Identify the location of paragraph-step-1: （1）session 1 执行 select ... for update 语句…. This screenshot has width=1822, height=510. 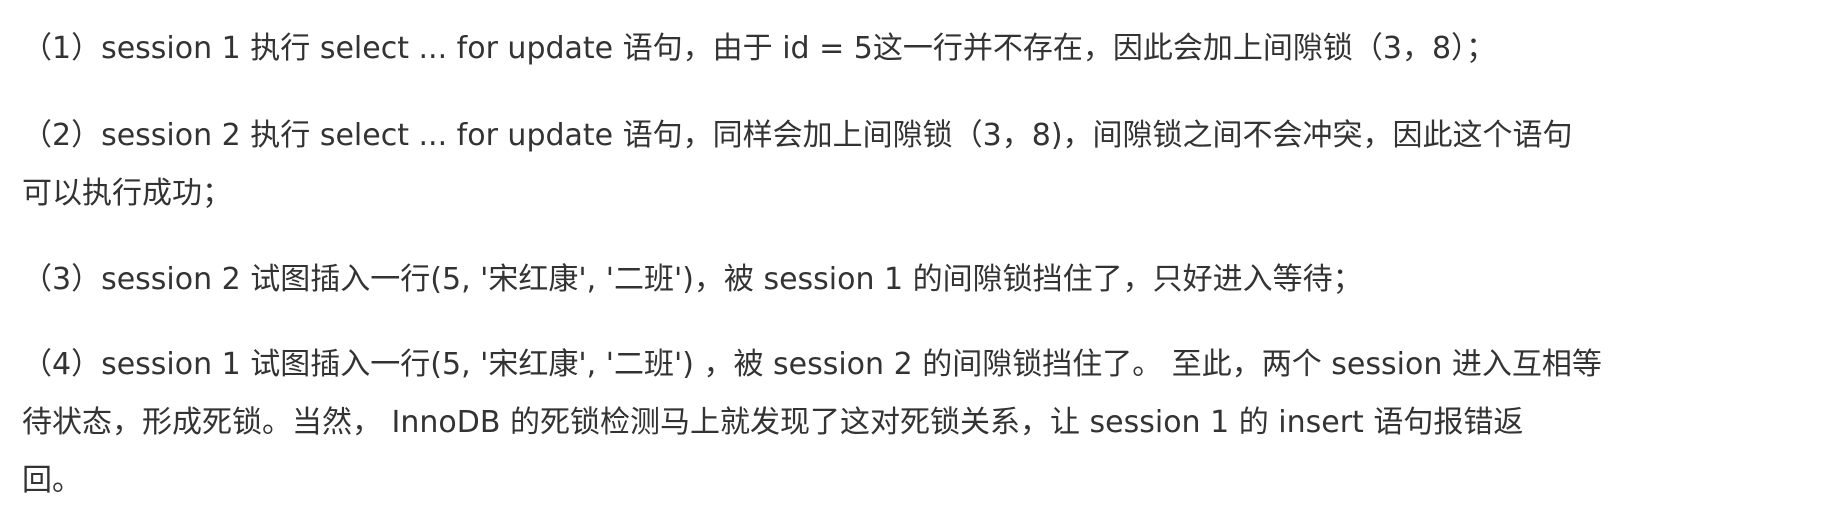
(759, 49).